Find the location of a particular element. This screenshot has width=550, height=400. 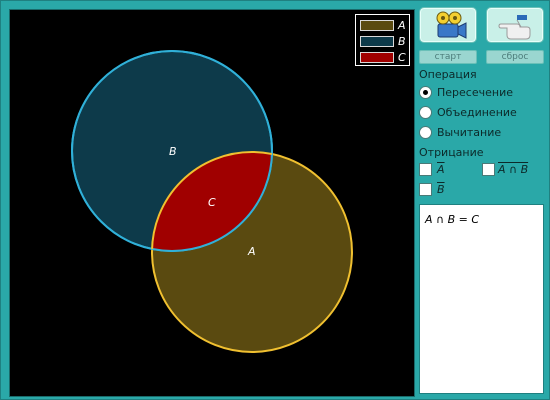

radio-button-difference is located at coordinates (425, 132).